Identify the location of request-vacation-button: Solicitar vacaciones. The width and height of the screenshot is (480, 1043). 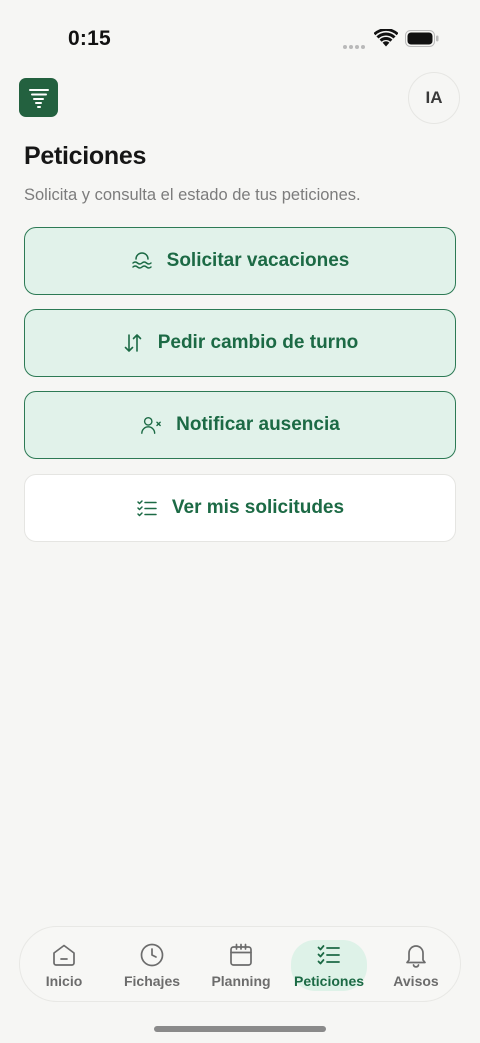
(240, 261).